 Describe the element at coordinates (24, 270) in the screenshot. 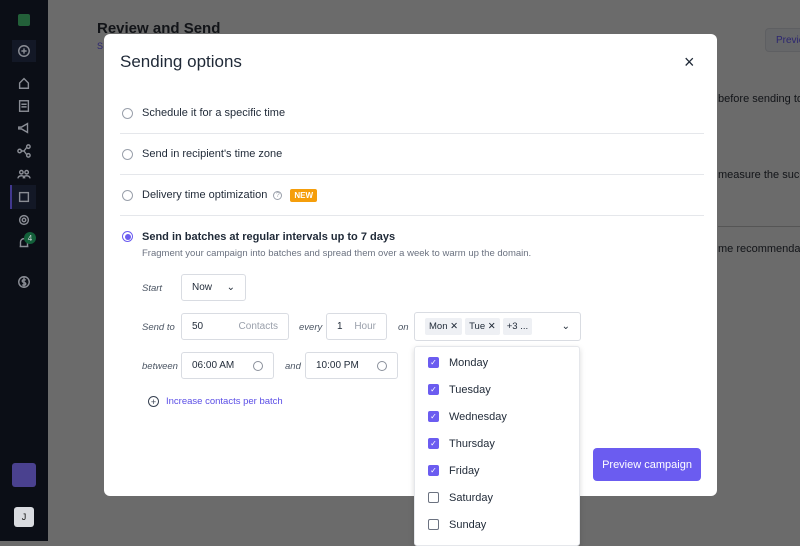

I see `sidebar: 4 J` at that location.